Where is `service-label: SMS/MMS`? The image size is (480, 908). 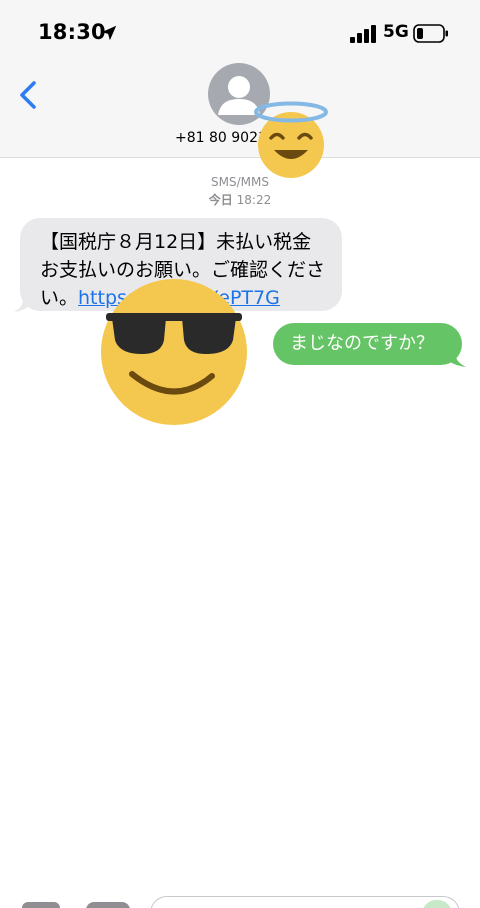
service-label: SMS/MMS is located at coordinates (240, 182).